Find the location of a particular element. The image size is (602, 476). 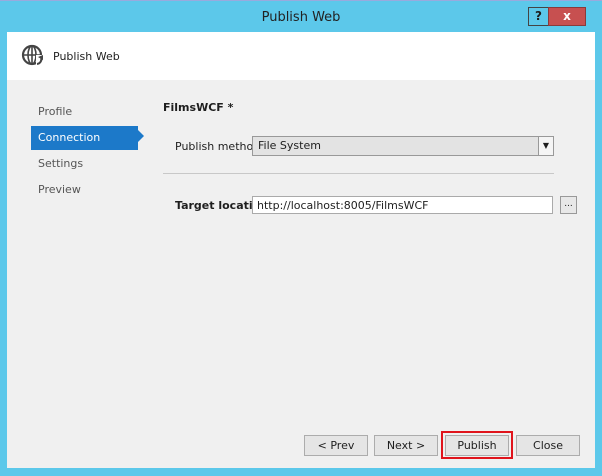

publish-method-value: File System is located at coordinates (289, 145).